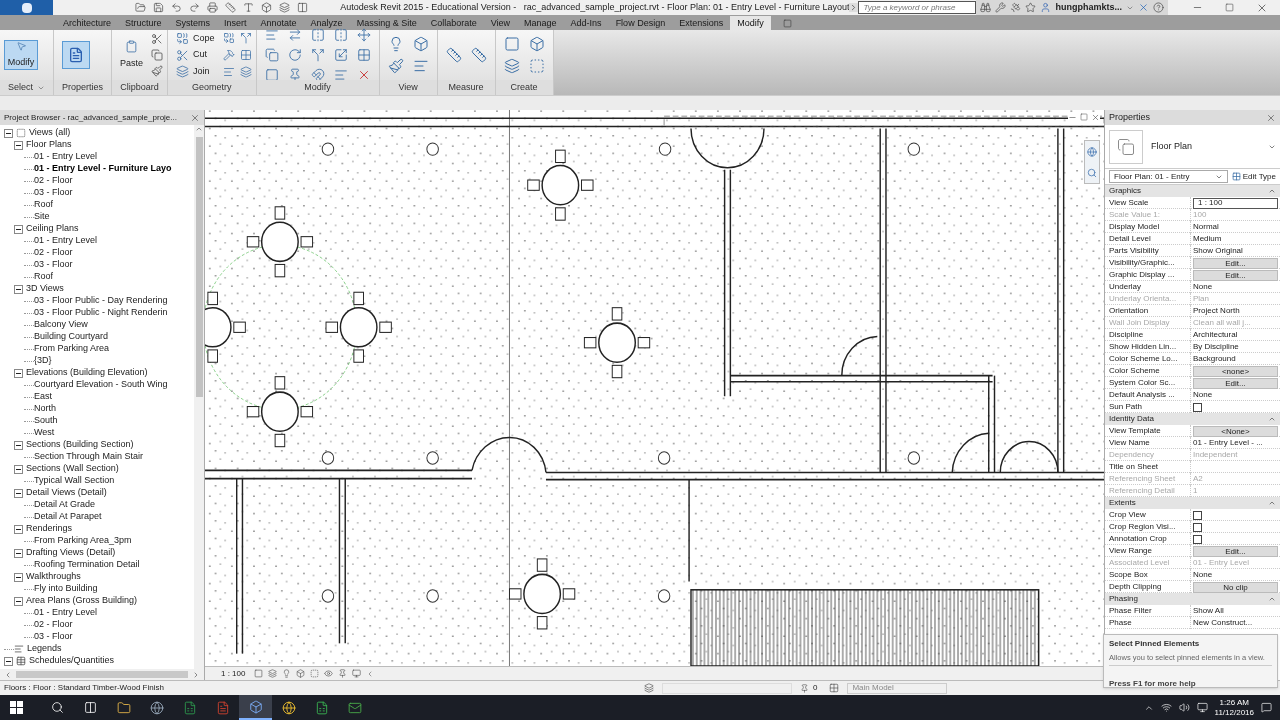 The image size is (1280, 720). What do you see at coordinates (453, 23) in the screenshot?
I see `ribbon-tab: Collaborate` at bounding box center [453, 23].